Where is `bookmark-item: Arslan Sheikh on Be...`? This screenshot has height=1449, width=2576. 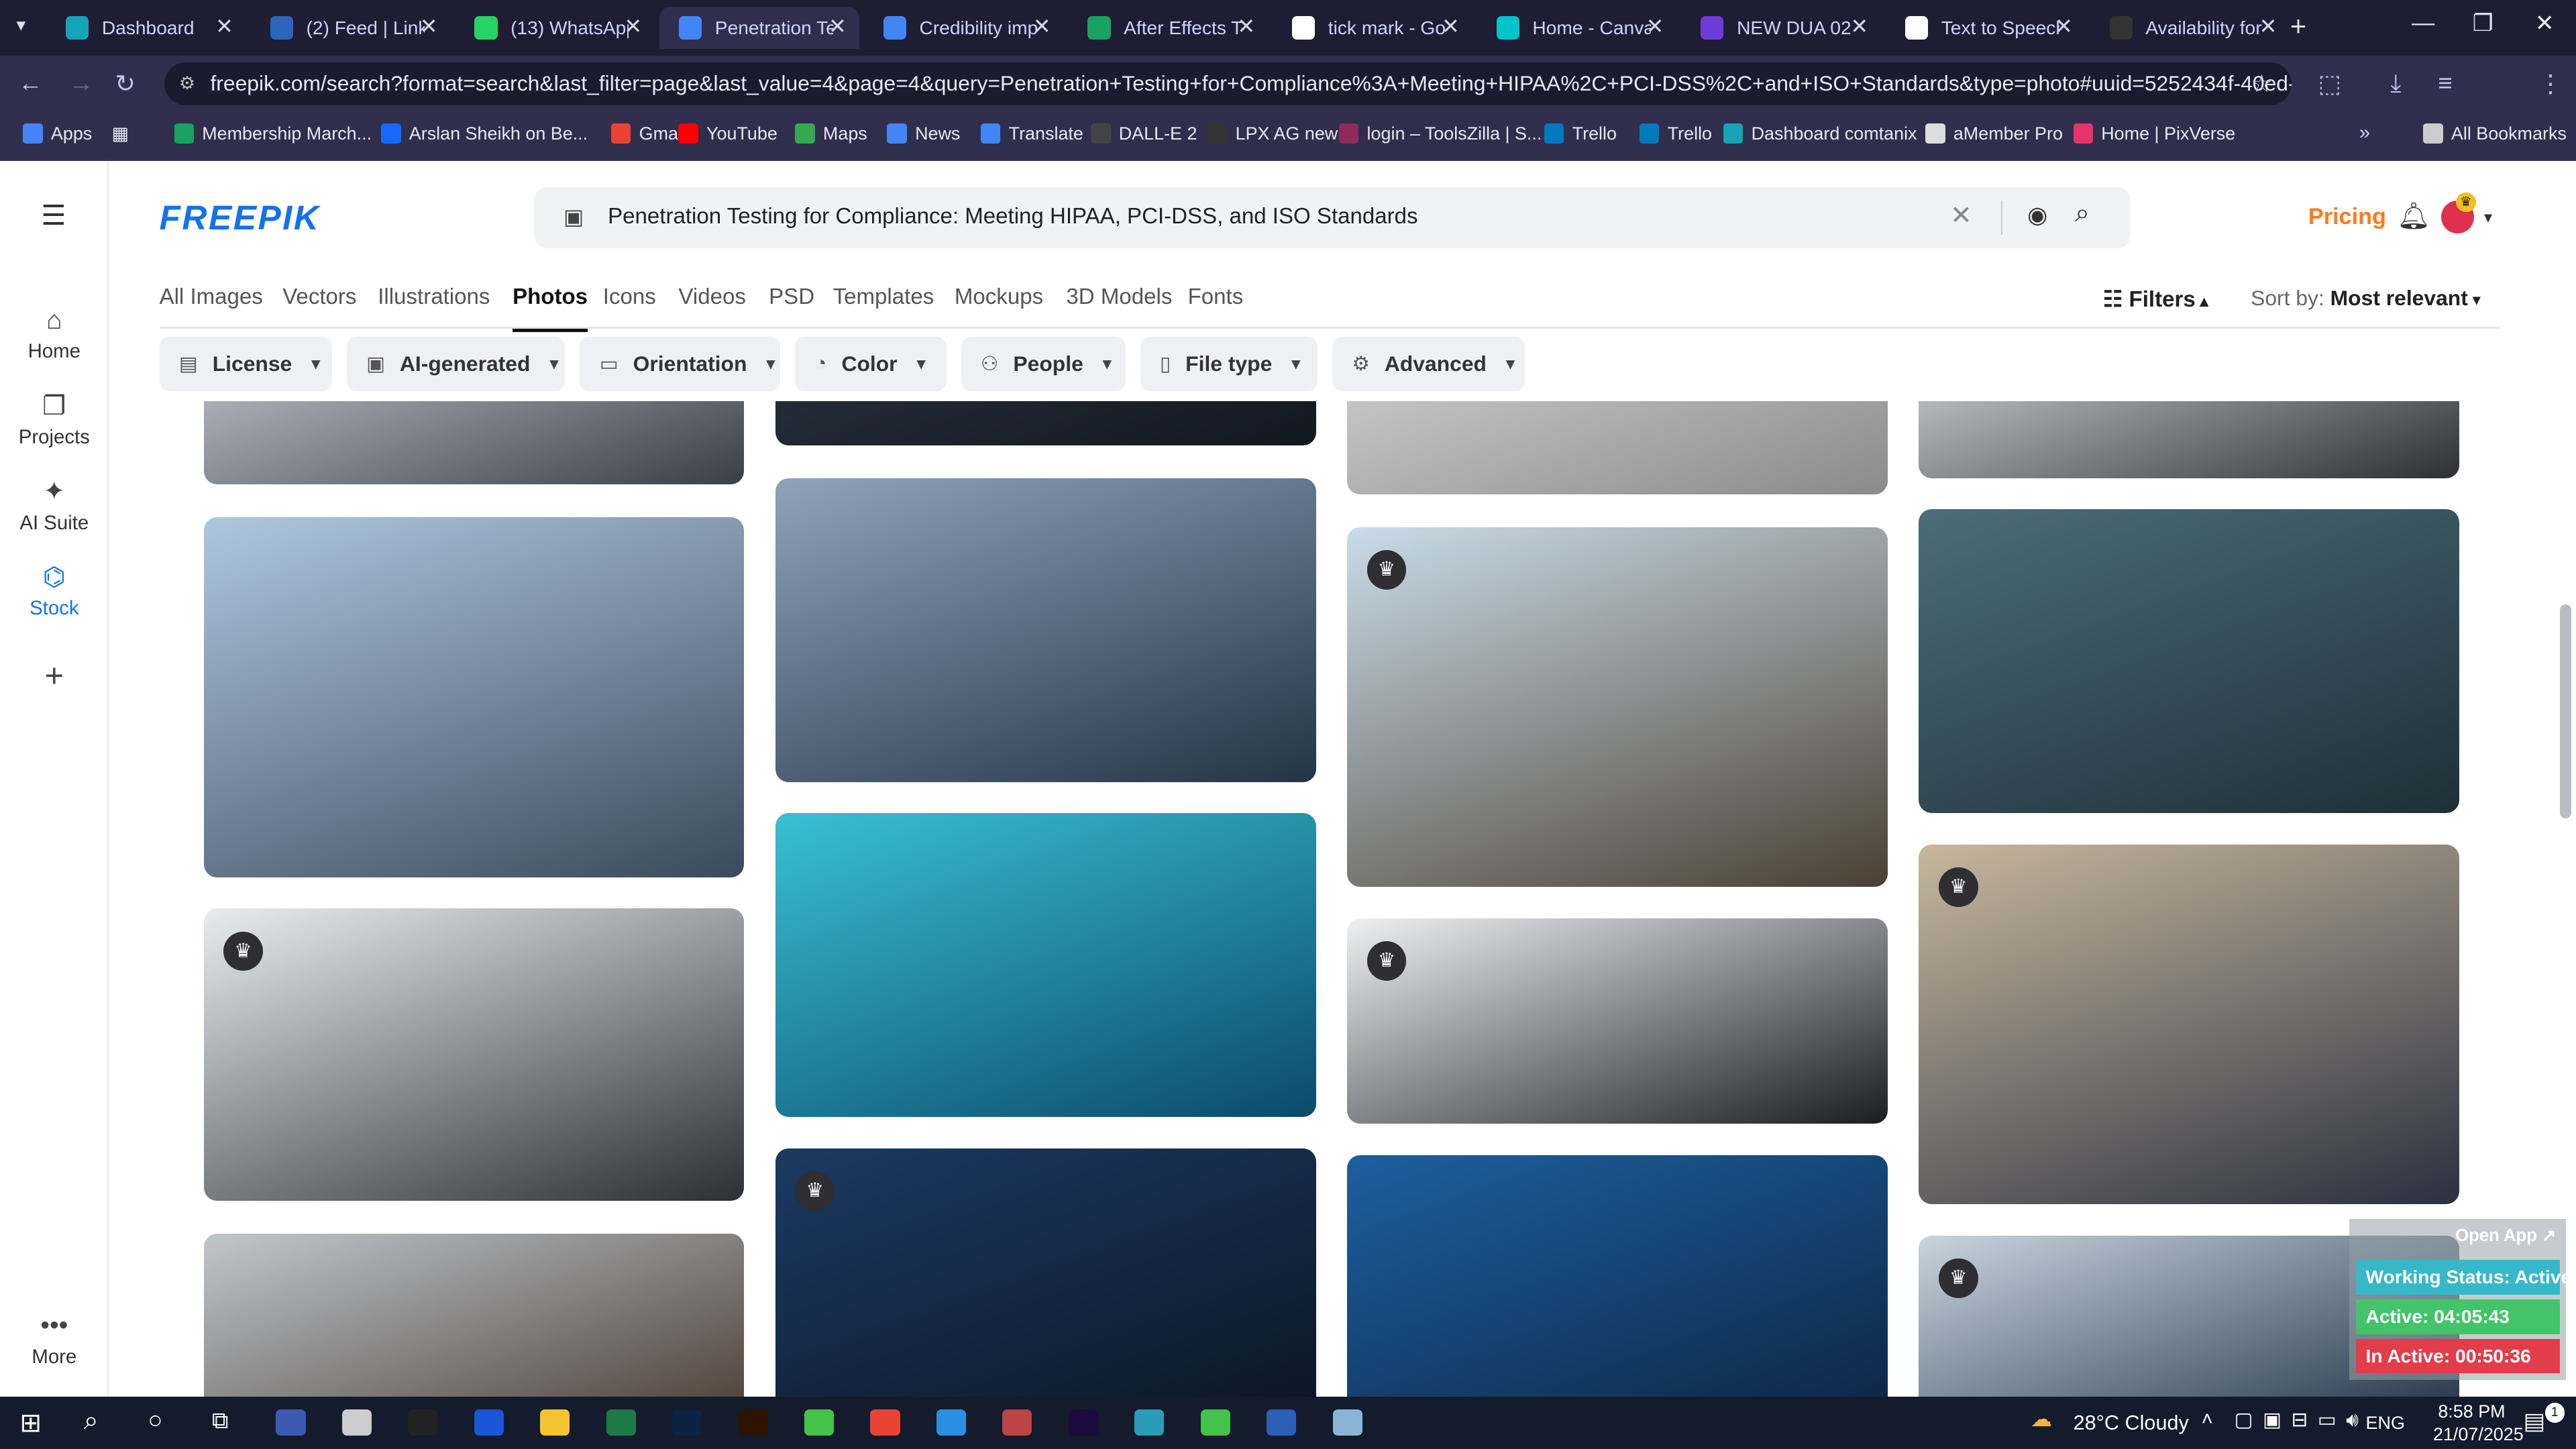
bookmark-item: Arslan Sheikh on Be... is located at coordinates (484, 133).